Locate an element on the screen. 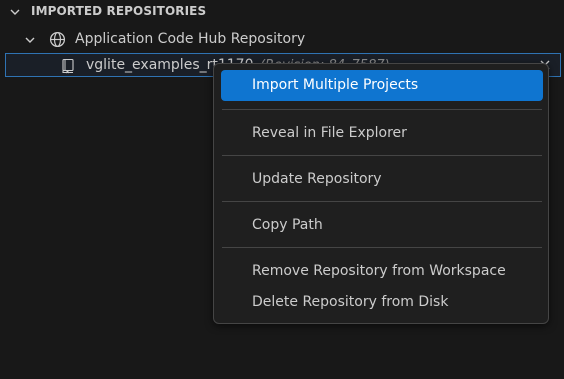 This screenshot has height=379, width=564. menu-item-label: Reveal in File Explorer is located at coordinates (329, 133).